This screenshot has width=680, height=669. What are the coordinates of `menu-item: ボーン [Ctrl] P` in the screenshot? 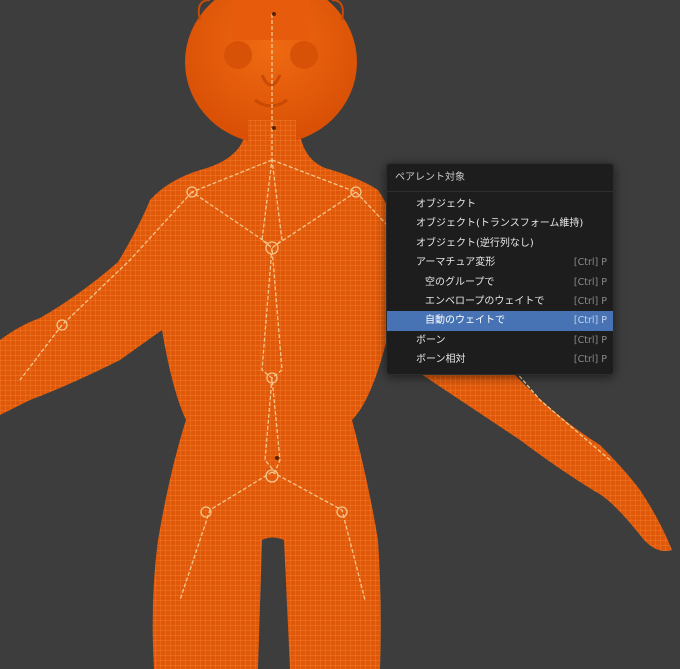 It's located at (500, 340).